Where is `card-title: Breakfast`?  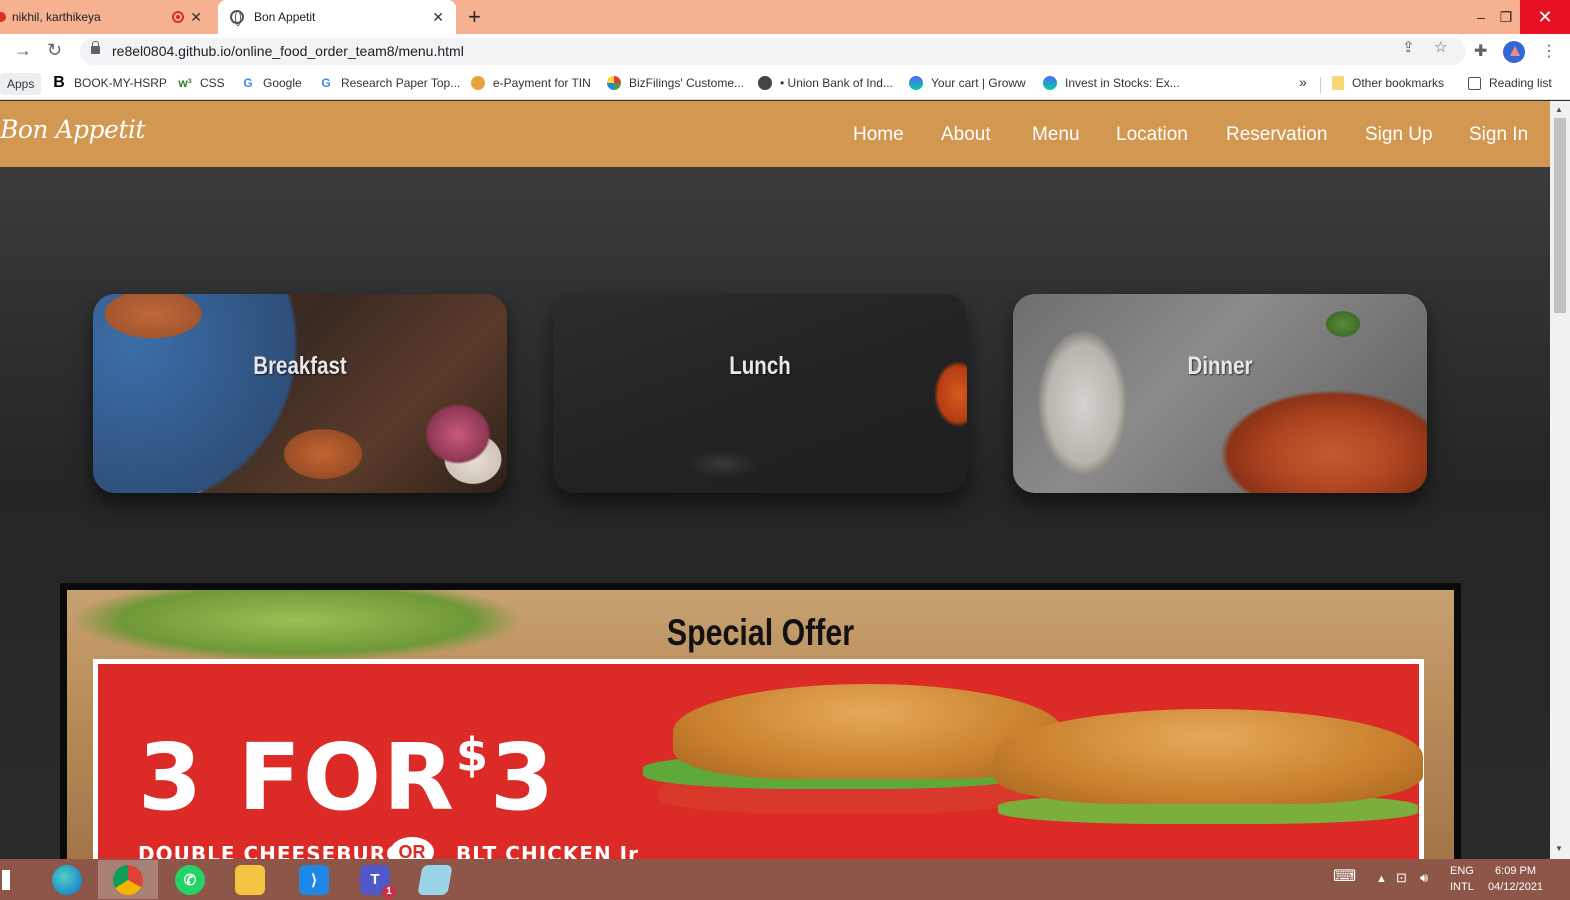 card-title: Breakfast is located at coordinates (300, 366).